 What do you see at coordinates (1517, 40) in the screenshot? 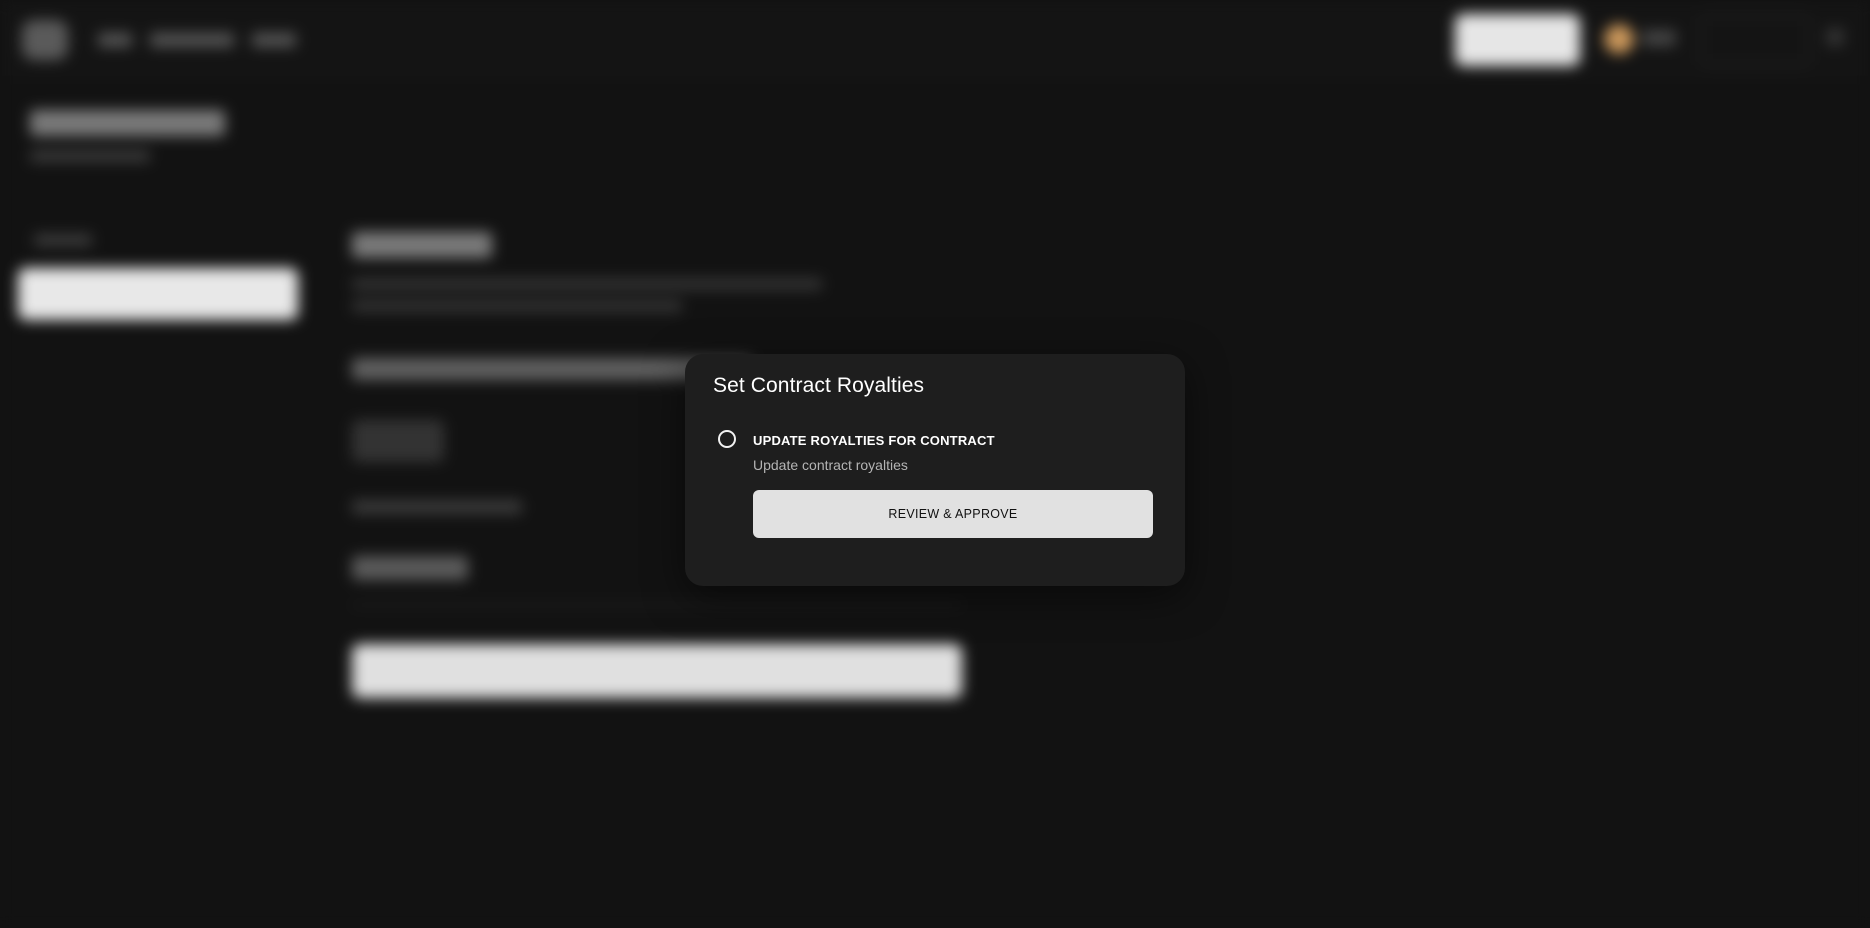
I see `header-primary-button` at bounding box center [1517, 40].